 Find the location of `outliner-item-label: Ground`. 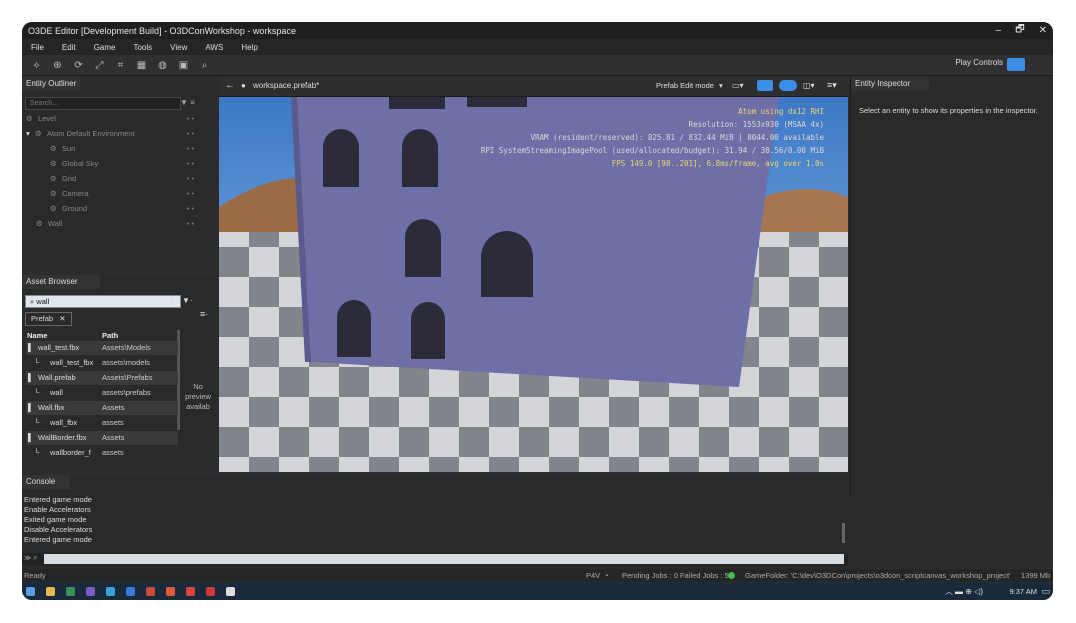

outliner-item-label: Ground is located at coordinates (75, 208).